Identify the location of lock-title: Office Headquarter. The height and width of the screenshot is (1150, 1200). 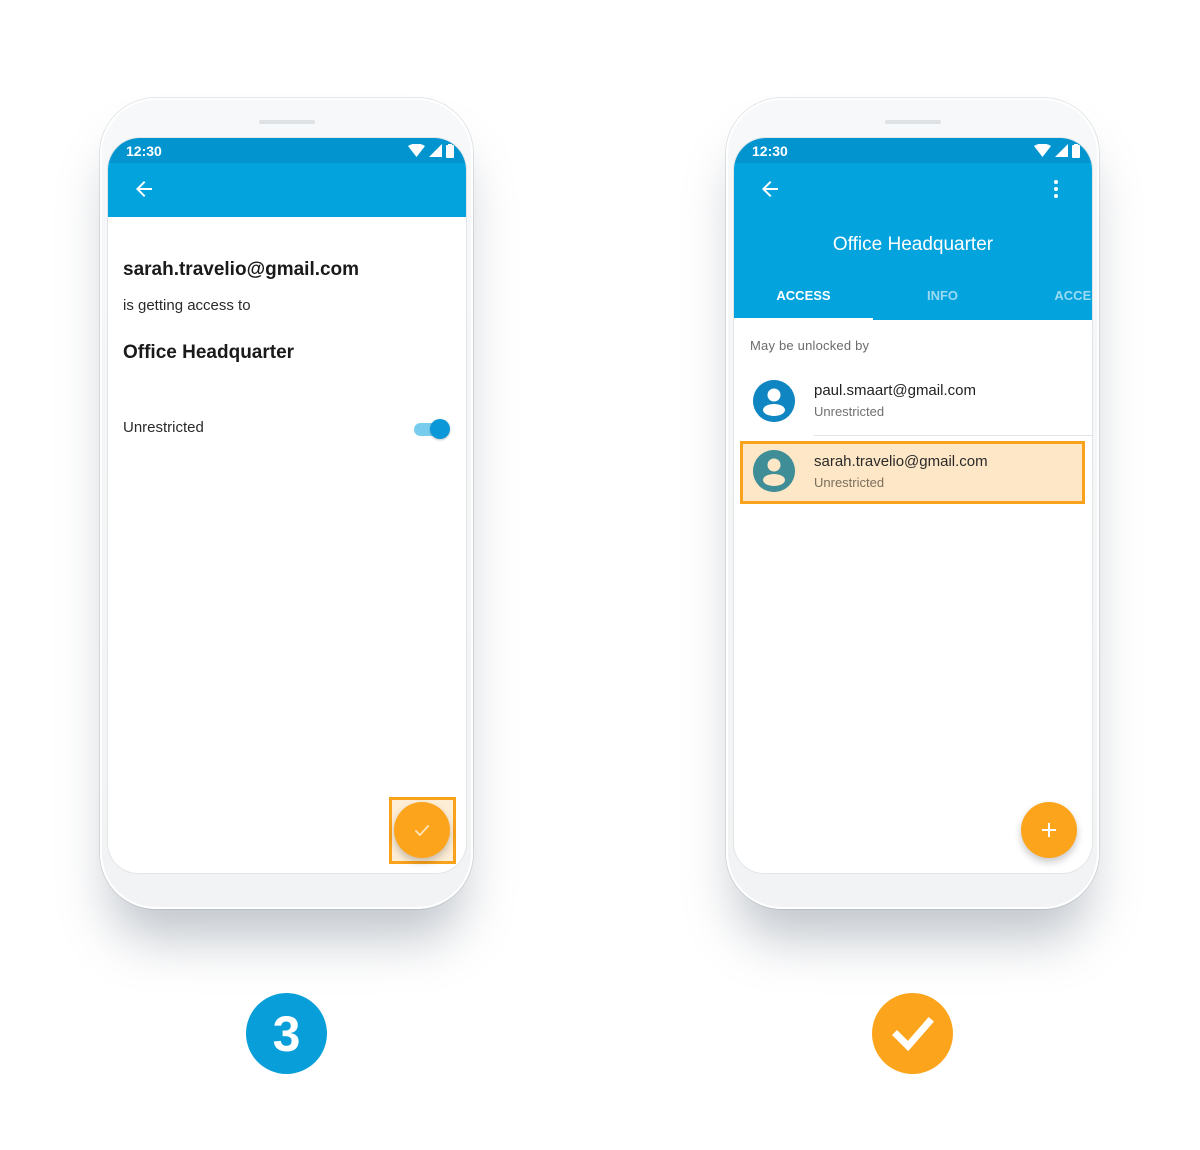
(913, 244).